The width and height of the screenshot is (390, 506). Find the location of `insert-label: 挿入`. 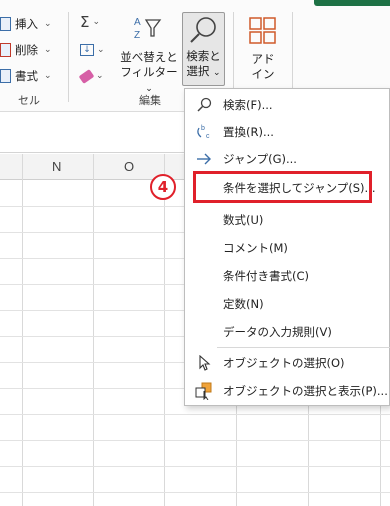

insert-label: 挿入 is located at coordinates (26, 24).